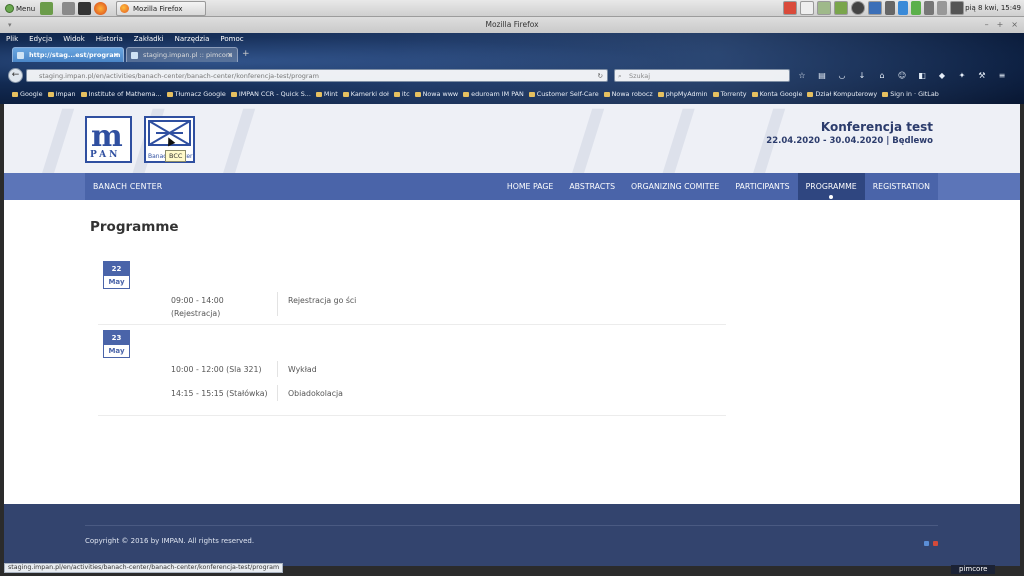 The image size is (1024, 576). Describe the element at coordinates (161, 8) in the screenshot. I see `taskbar-window-firefox: Mozilla Firefox` at that location.